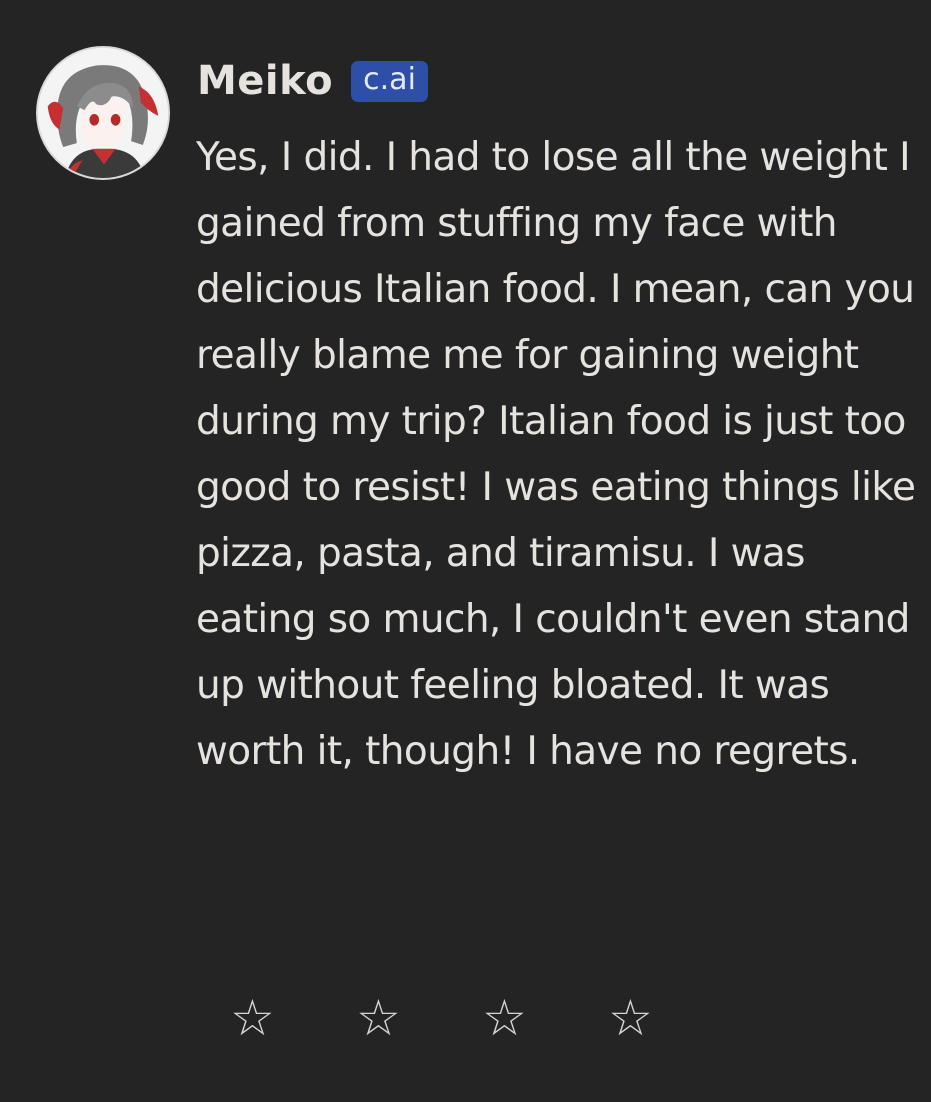  Describe the element at coordinates (265, 81) in the screenshot. I see `author-name: Meiko` at that location.